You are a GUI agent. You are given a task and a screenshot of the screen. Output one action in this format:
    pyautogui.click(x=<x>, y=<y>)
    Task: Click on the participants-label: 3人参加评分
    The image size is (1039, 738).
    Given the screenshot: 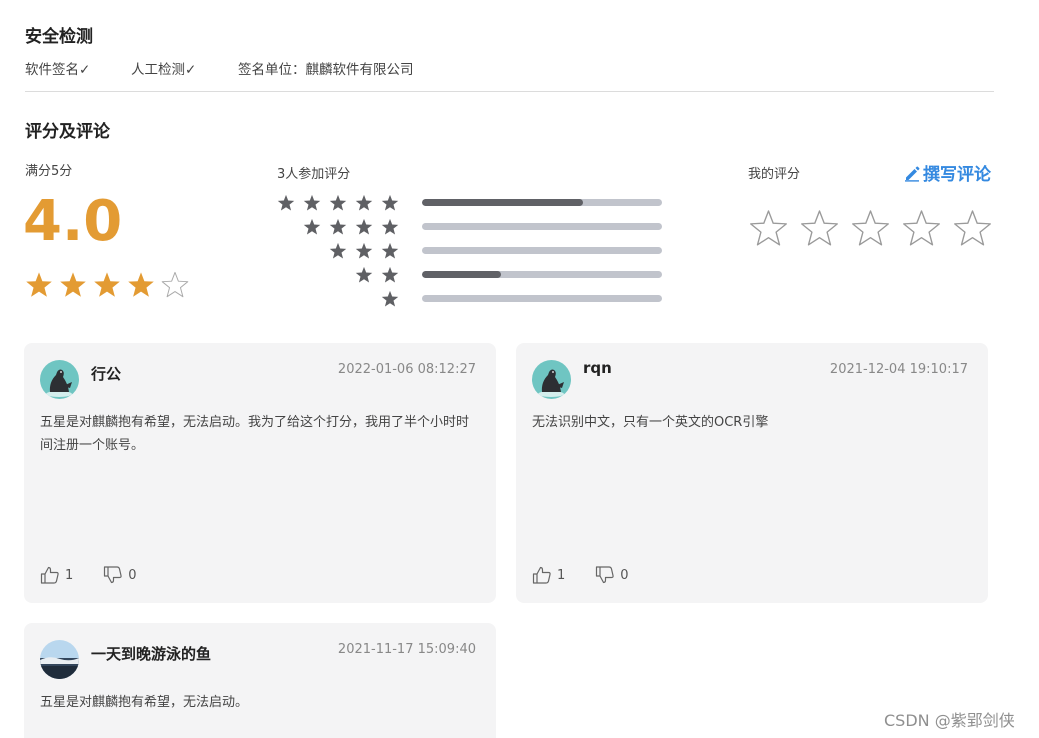 What is the action you would take?
    pyautogui.click(x=314, y=174)
    